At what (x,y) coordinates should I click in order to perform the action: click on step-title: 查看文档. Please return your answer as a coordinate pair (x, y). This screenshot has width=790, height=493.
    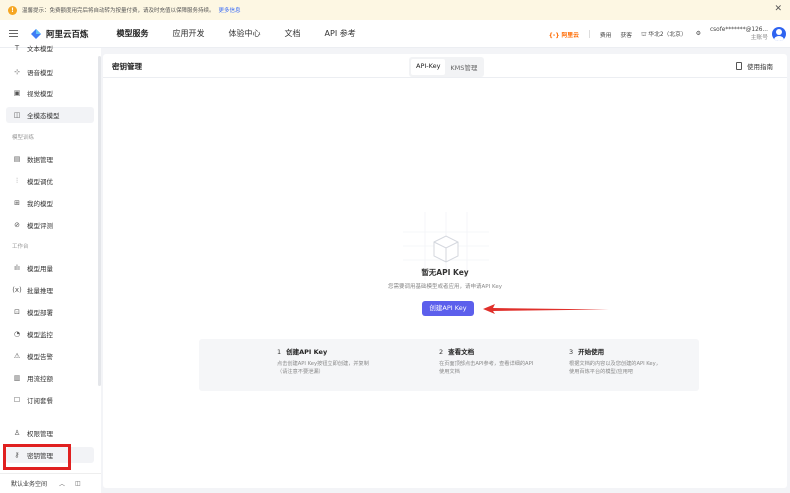
    Looking at the image, I should click on (461, 352).